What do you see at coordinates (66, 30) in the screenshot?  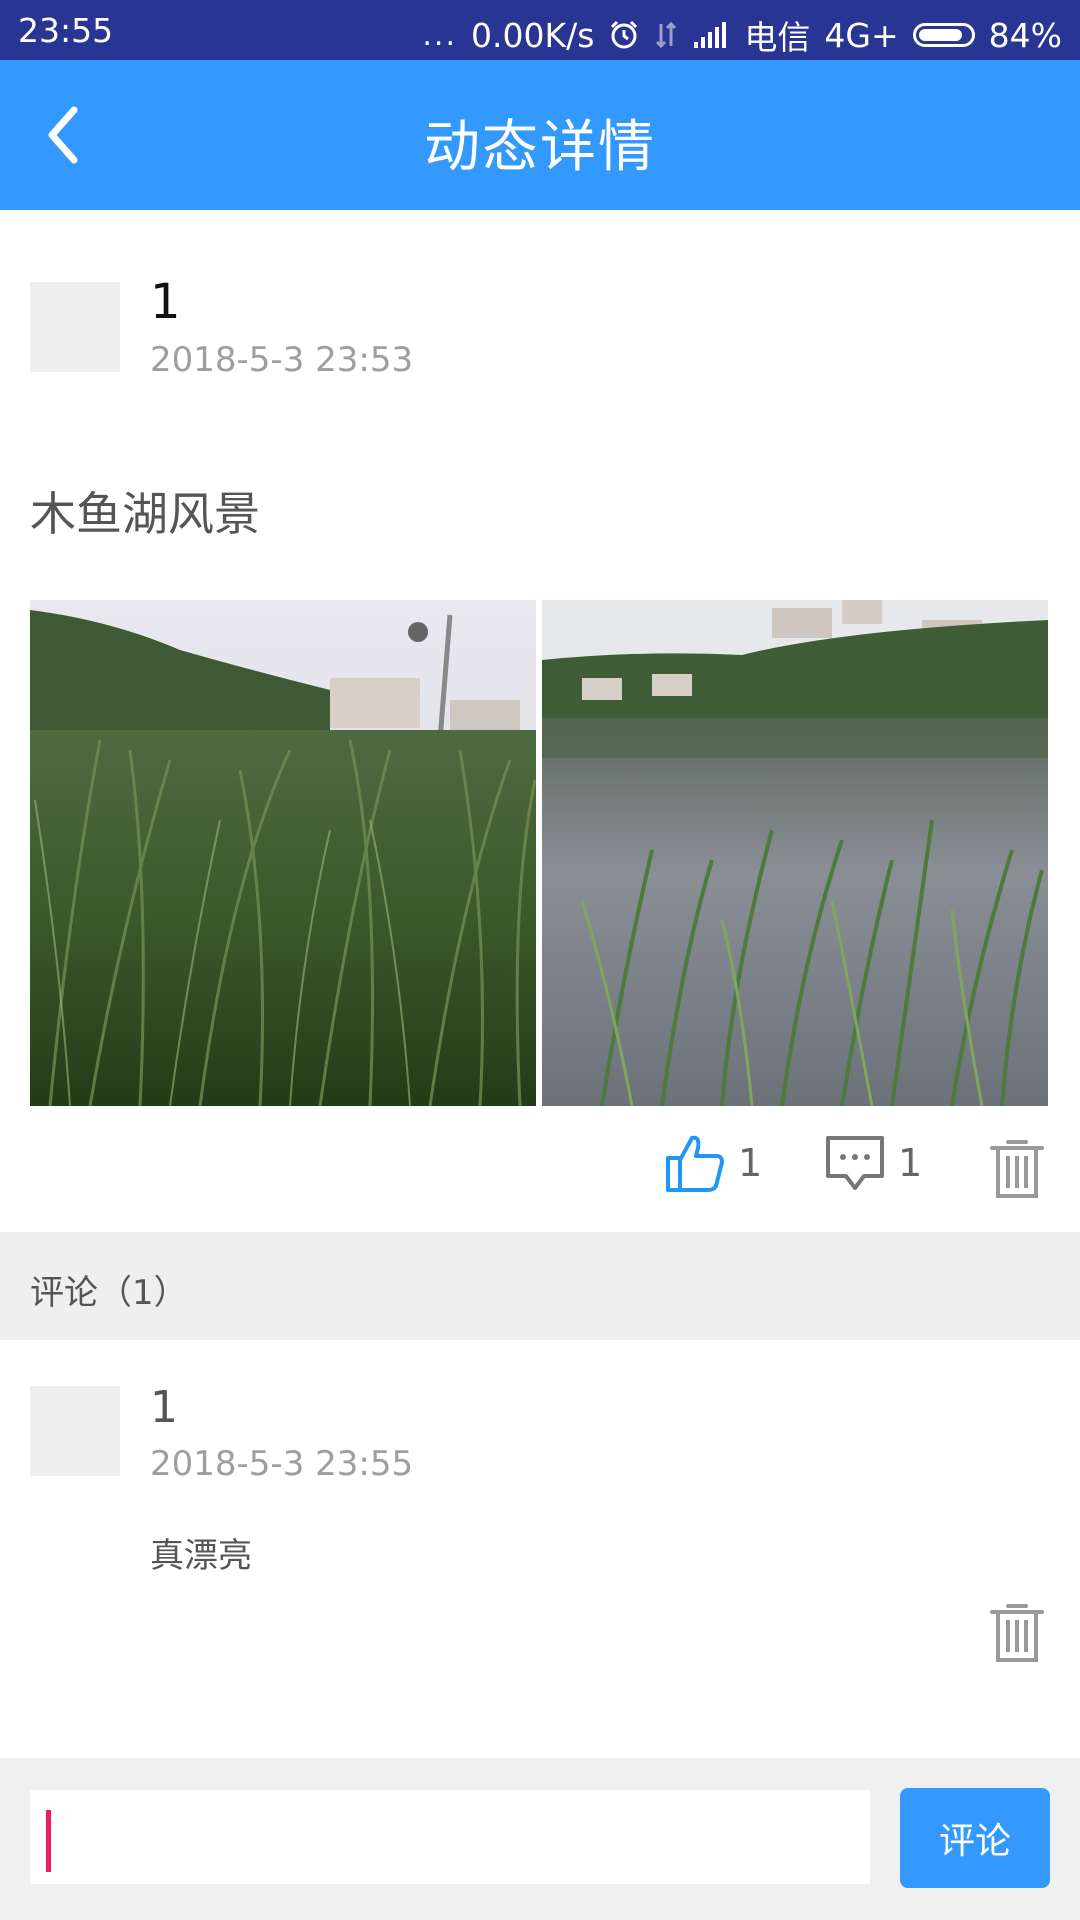 I see `status-time: 23:55` at bounding box center [66, 30].